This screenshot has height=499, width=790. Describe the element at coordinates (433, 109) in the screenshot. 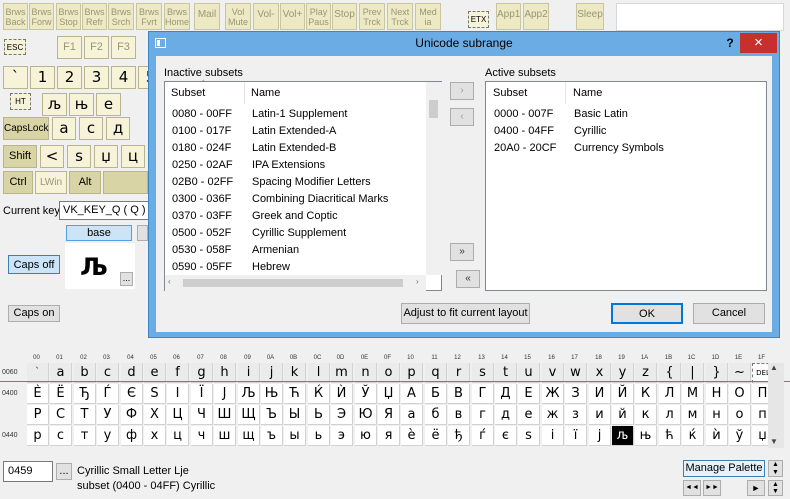

I see `inactive-scroll-thumb` at that location.